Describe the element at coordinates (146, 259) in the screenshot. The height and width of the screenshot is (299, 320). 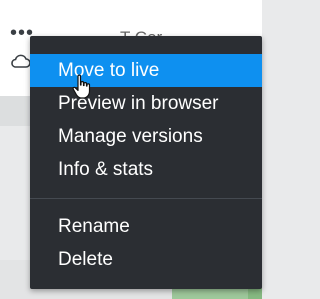
I see `menu-item-delete: Delete` at that location.